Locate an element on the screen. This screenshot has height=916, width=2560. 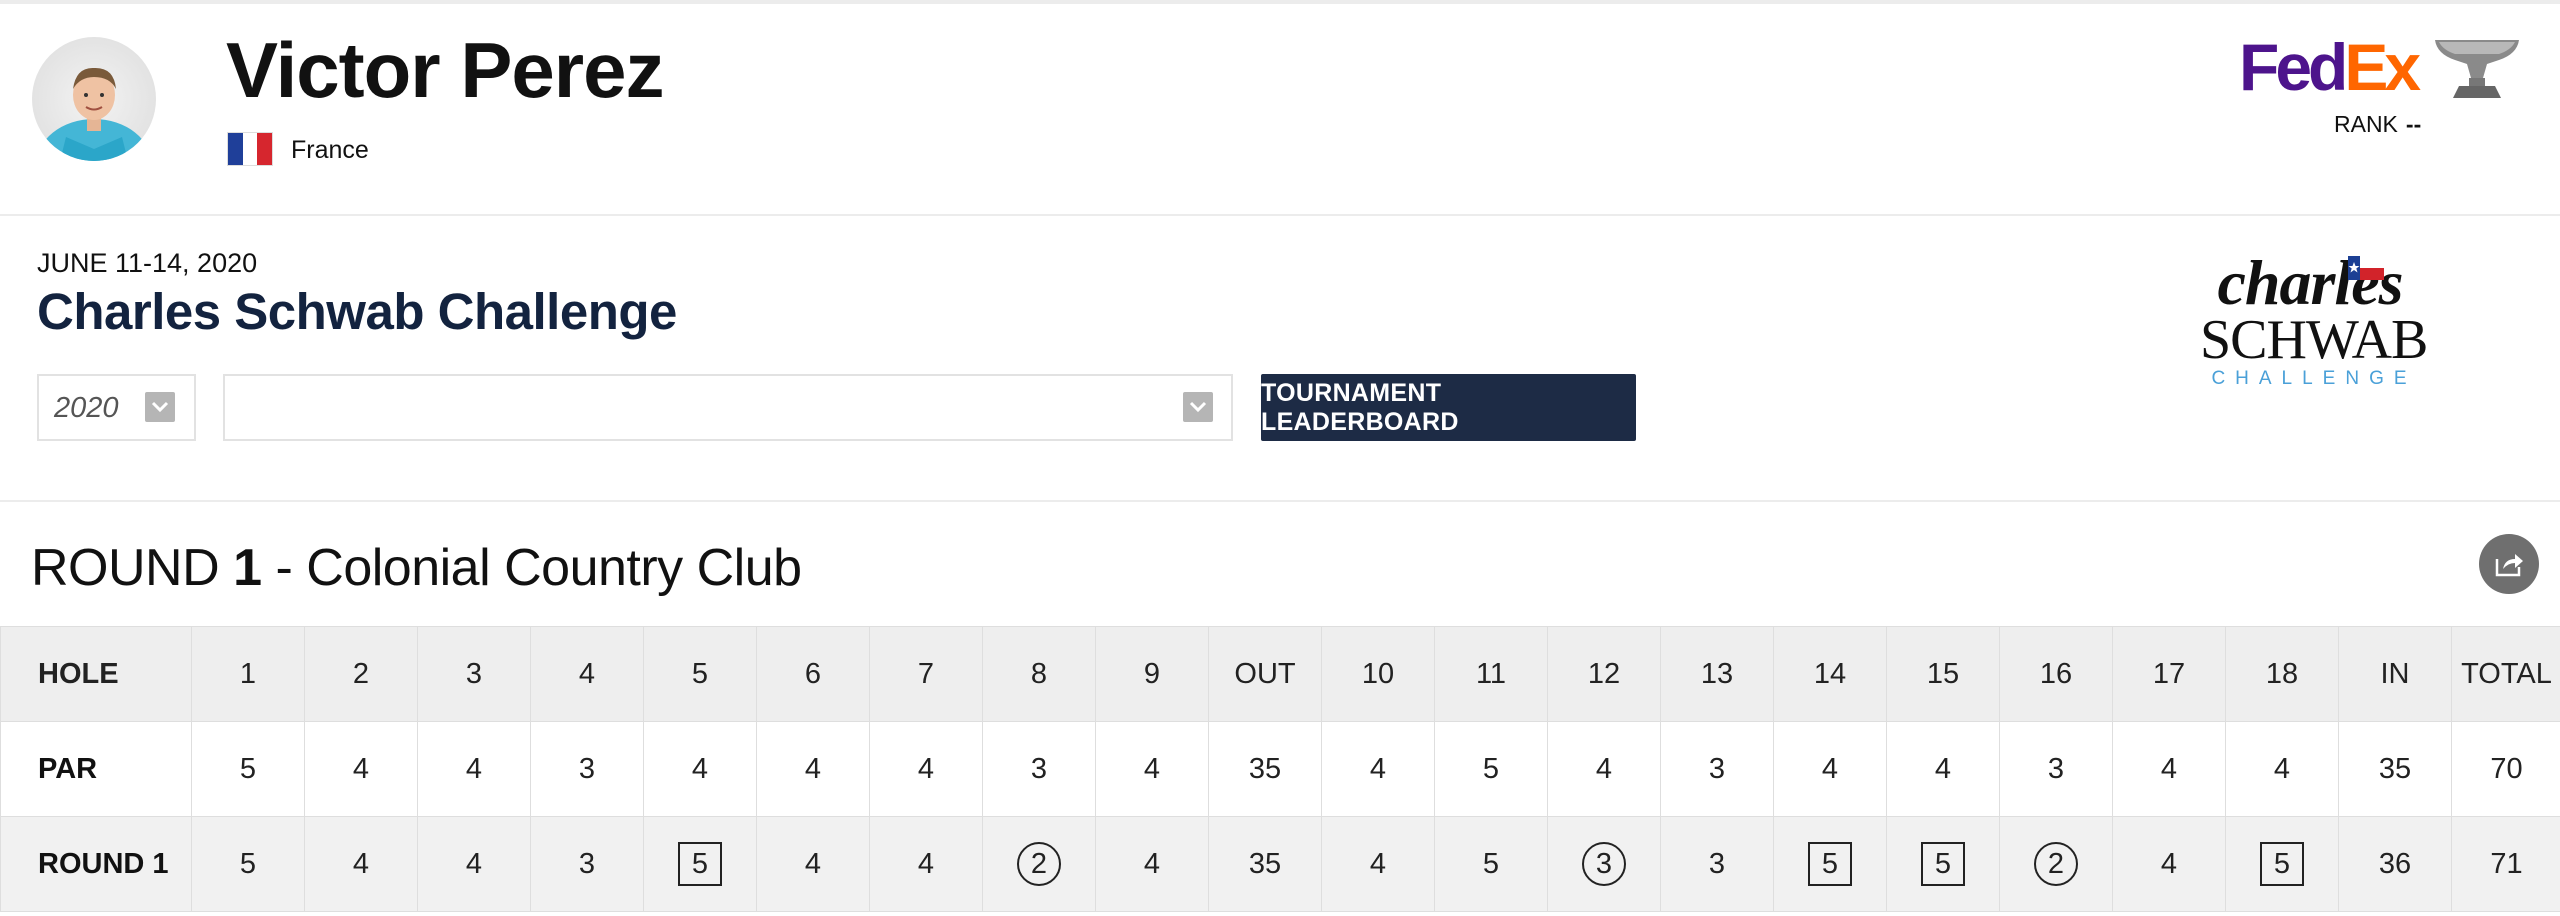
score-cell-15: 15 is located at coordinates (1943, 674).